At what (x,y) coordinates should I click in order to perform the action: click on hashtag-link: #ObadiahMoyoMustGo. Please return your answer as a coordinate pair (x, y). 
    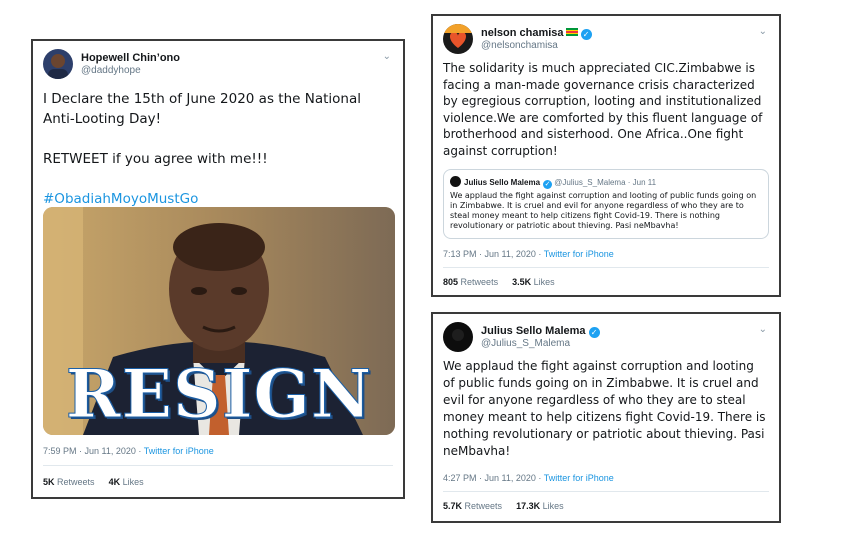
    Looking at the image, I should click on (120, 199).